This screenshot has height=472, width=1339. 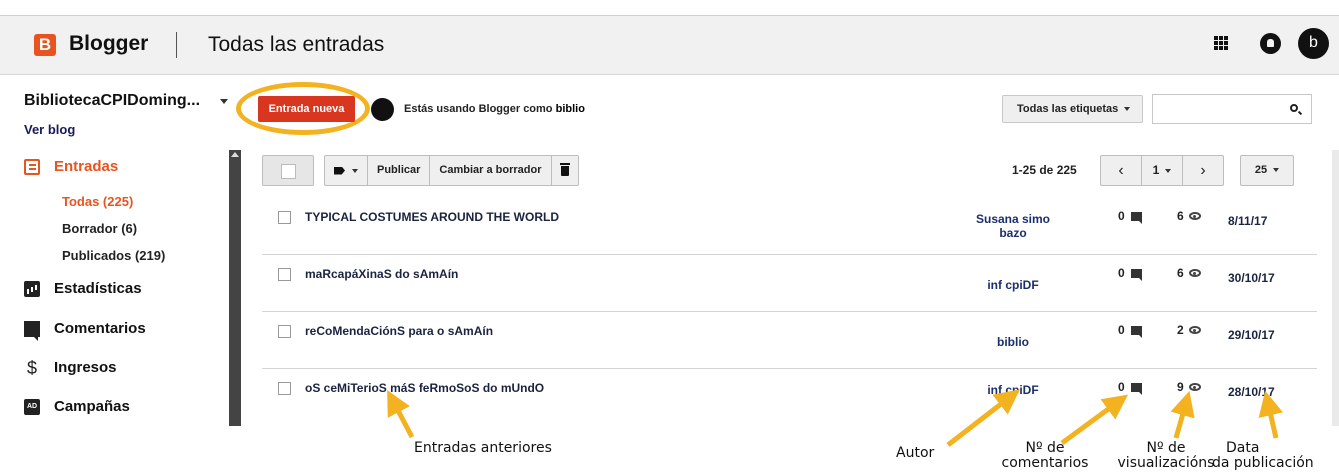 I want to click on arrow-previous-posts, so click(x=401, y=414).